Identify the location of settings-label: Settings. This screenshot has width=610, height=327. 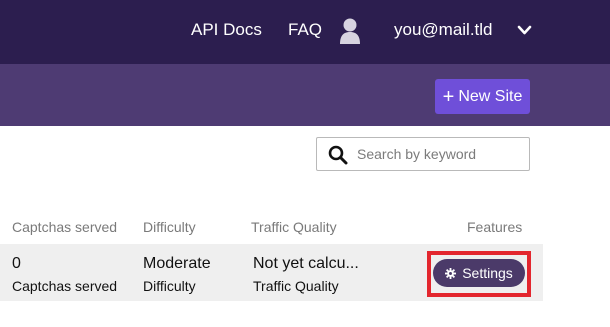
(487, 273).